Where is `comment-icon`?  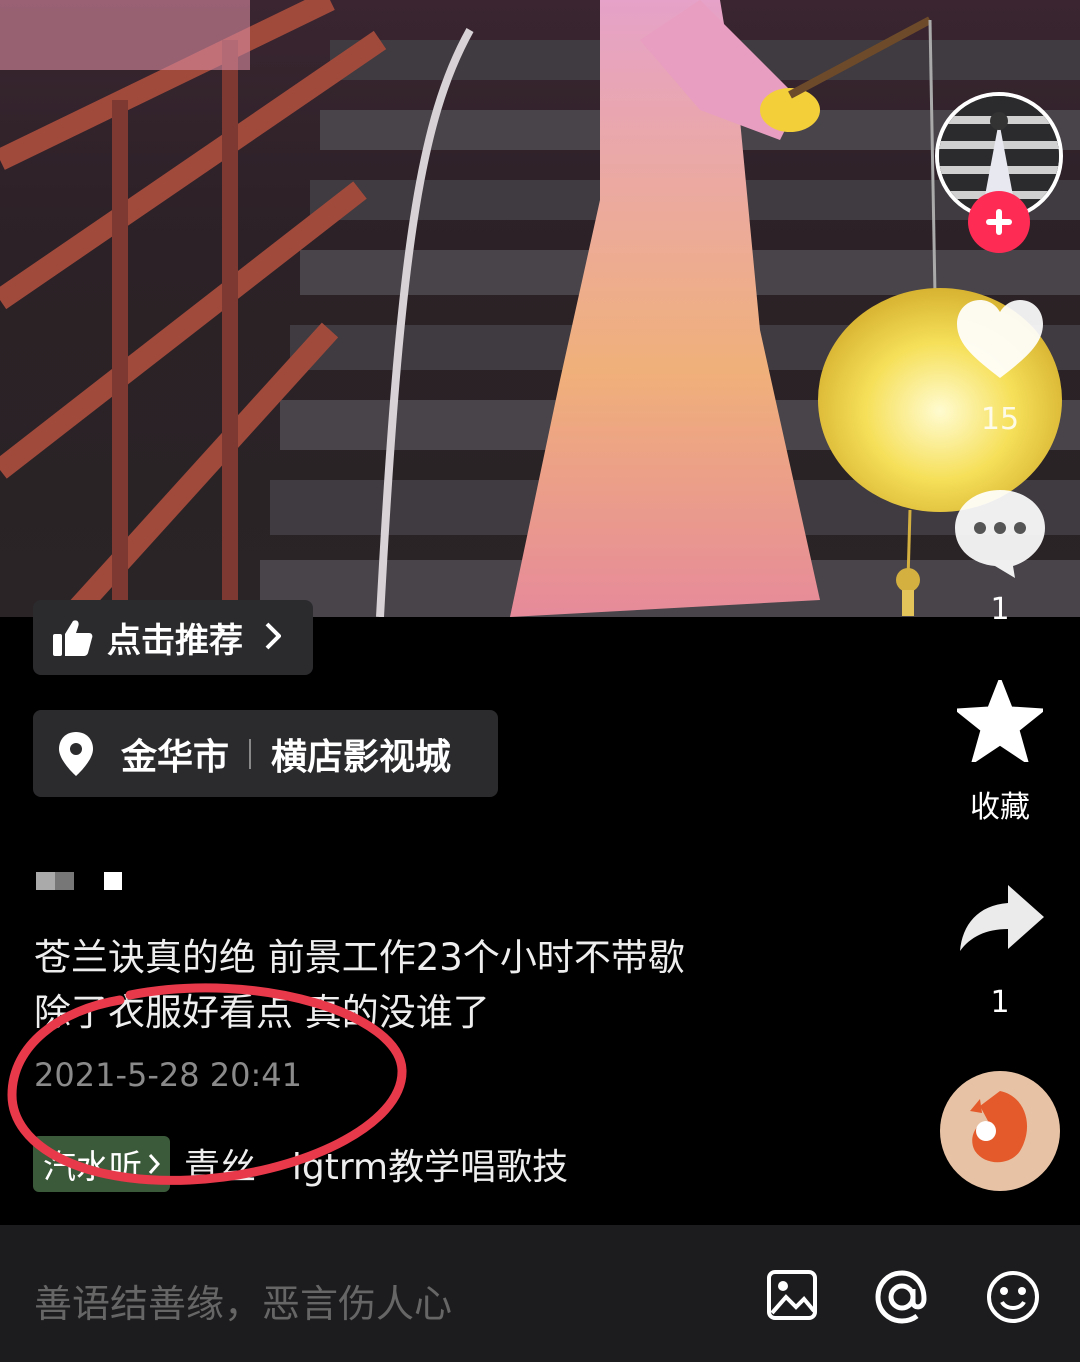
comment-icon is located at coordinates (1000, 534).